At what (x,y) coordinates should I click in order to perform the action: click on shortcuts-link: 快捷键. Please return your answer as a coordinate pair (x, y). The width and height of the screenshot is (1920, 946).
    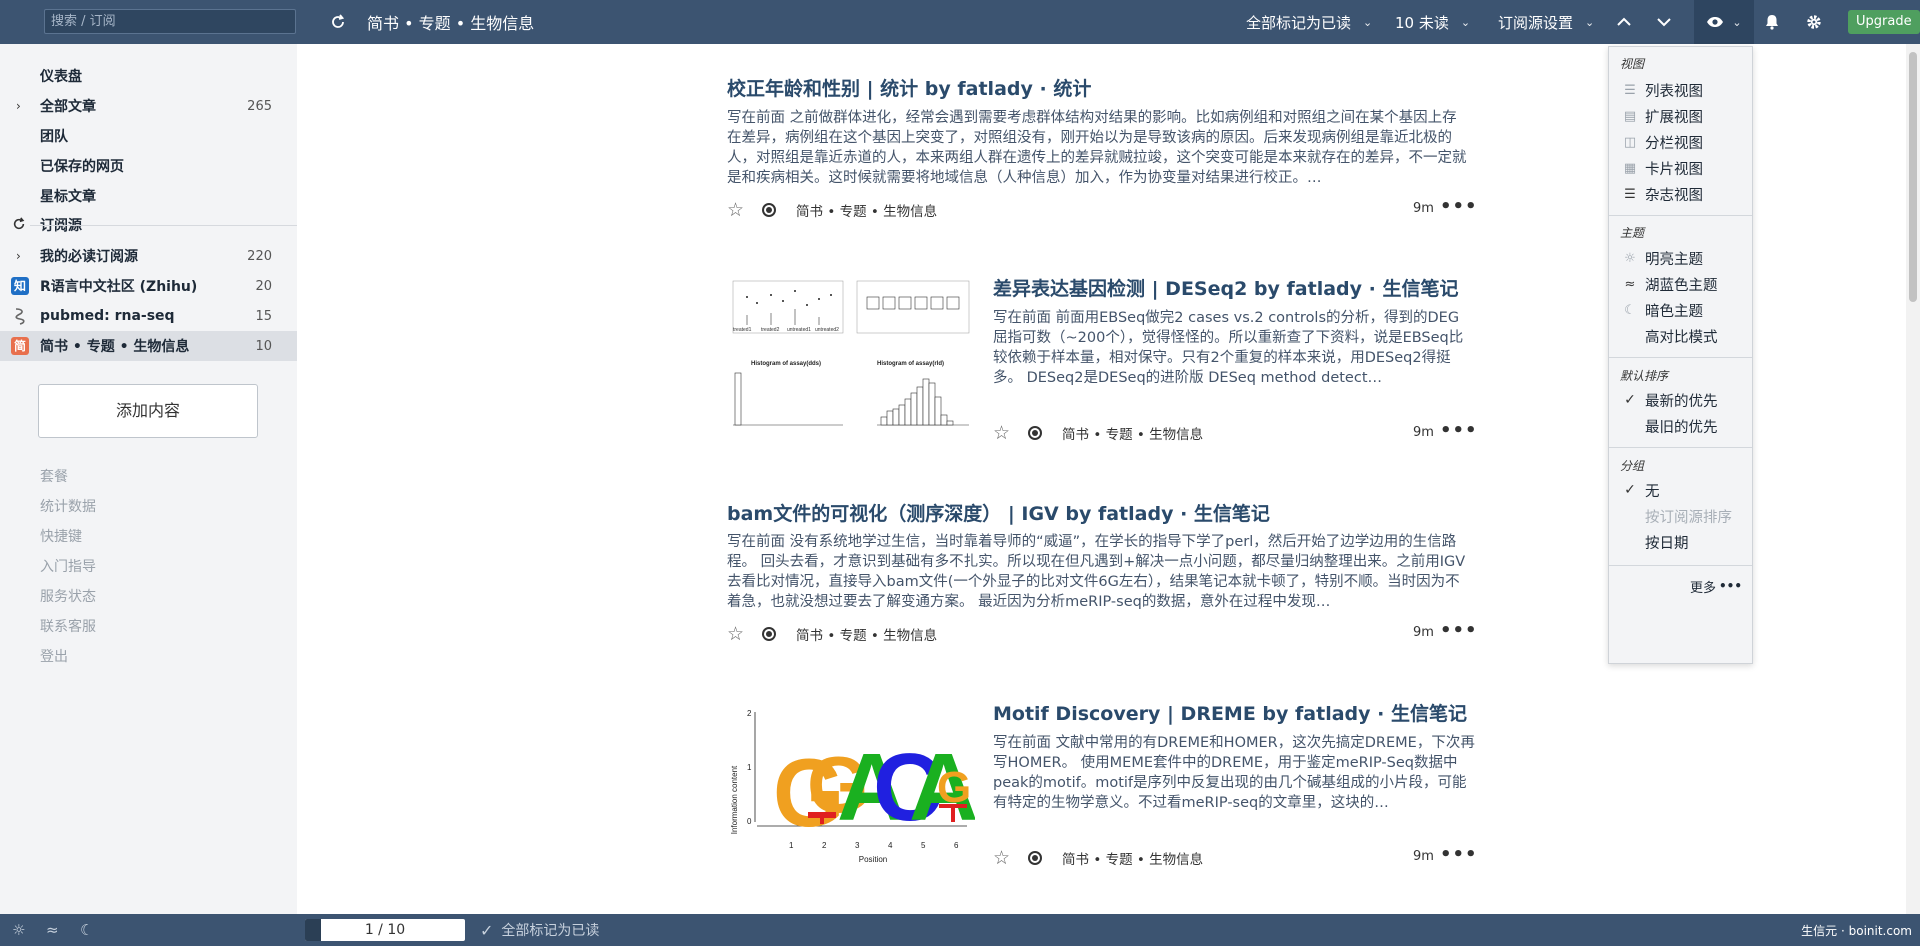
    Looking at the image, I should click on (61, 536).